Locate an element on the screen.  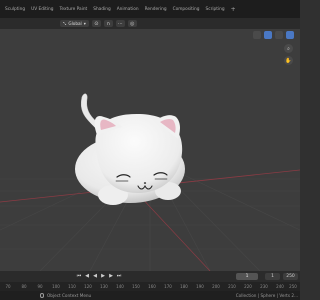
proportional-edit-button: ◎ is located at coordinates (132, 23).